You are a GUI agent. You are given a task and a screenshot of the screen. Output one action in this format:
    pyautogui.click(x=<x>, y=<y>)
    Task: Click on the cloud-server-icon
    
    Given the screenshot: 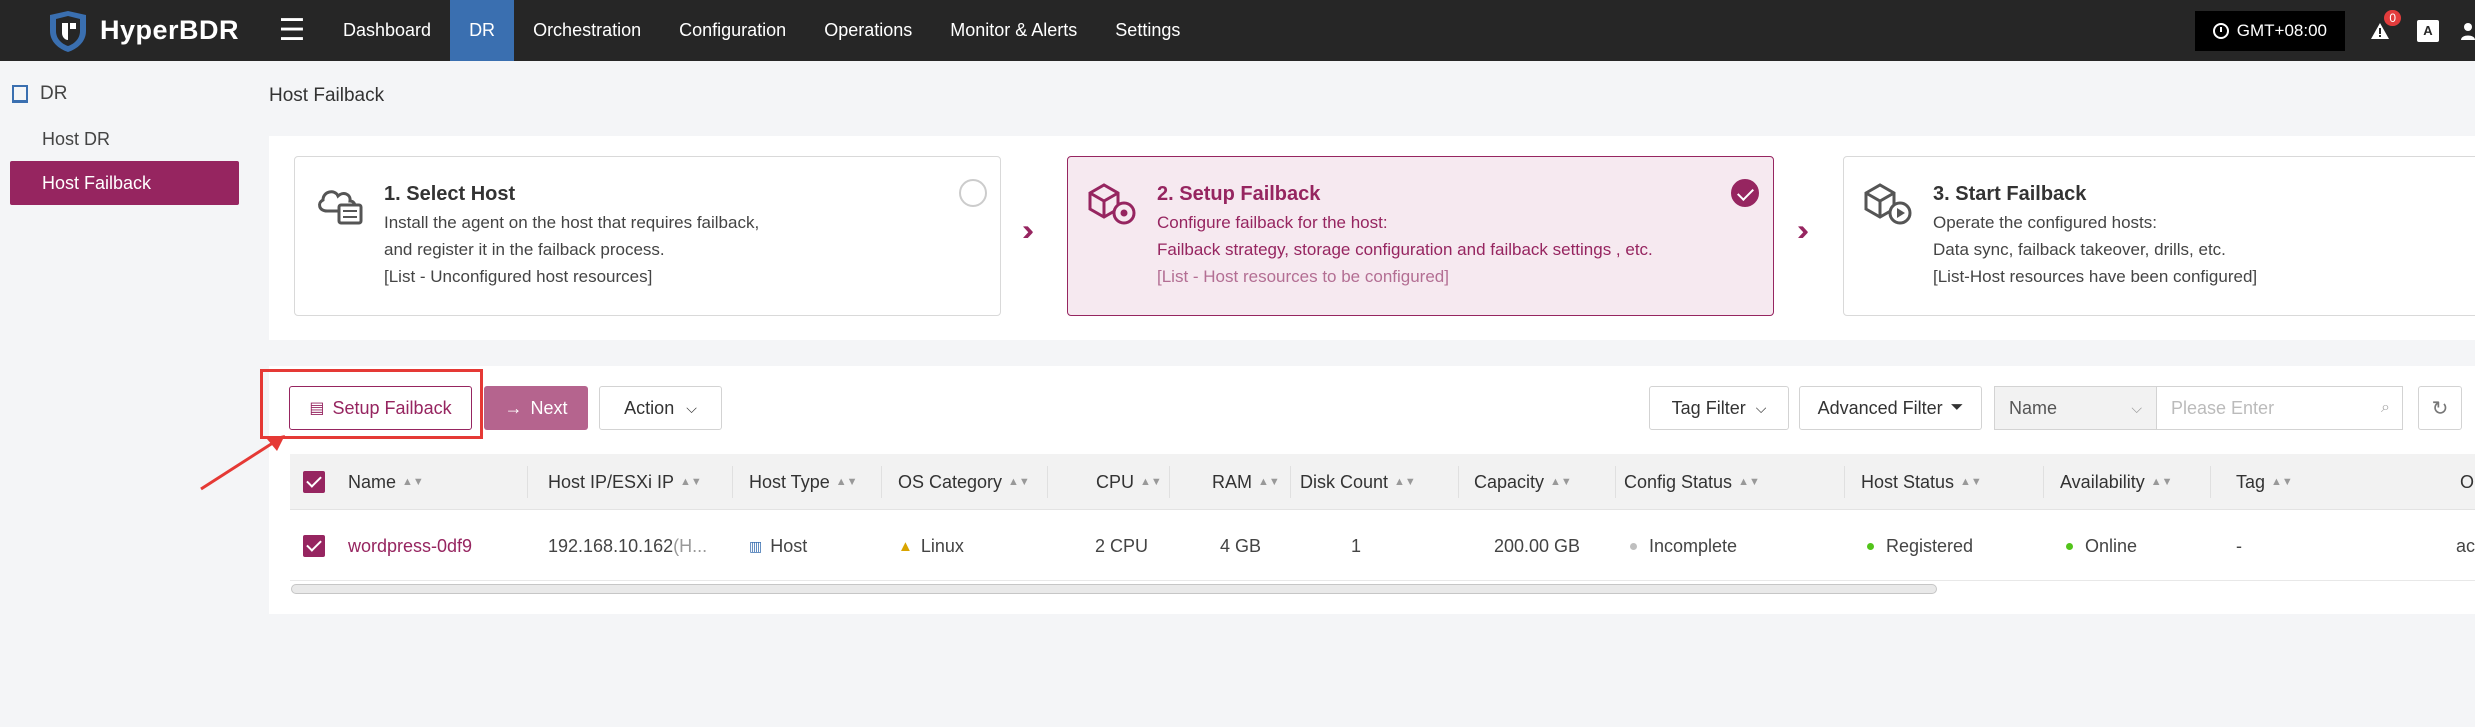 What is the action you would take?
    pyautogui.click(x=340, y=207)
    